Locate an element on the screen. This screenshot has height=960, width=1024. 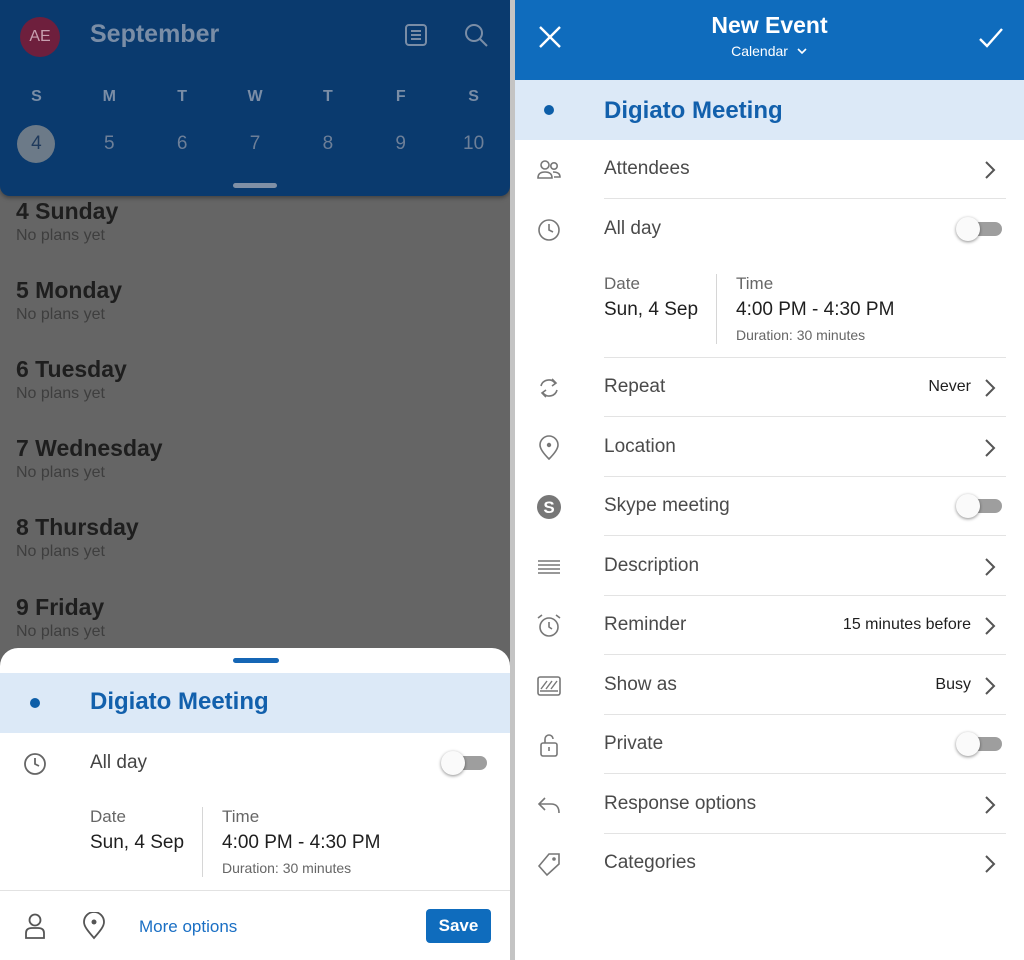
page-title: New Event is located at coordinates (769, 25).